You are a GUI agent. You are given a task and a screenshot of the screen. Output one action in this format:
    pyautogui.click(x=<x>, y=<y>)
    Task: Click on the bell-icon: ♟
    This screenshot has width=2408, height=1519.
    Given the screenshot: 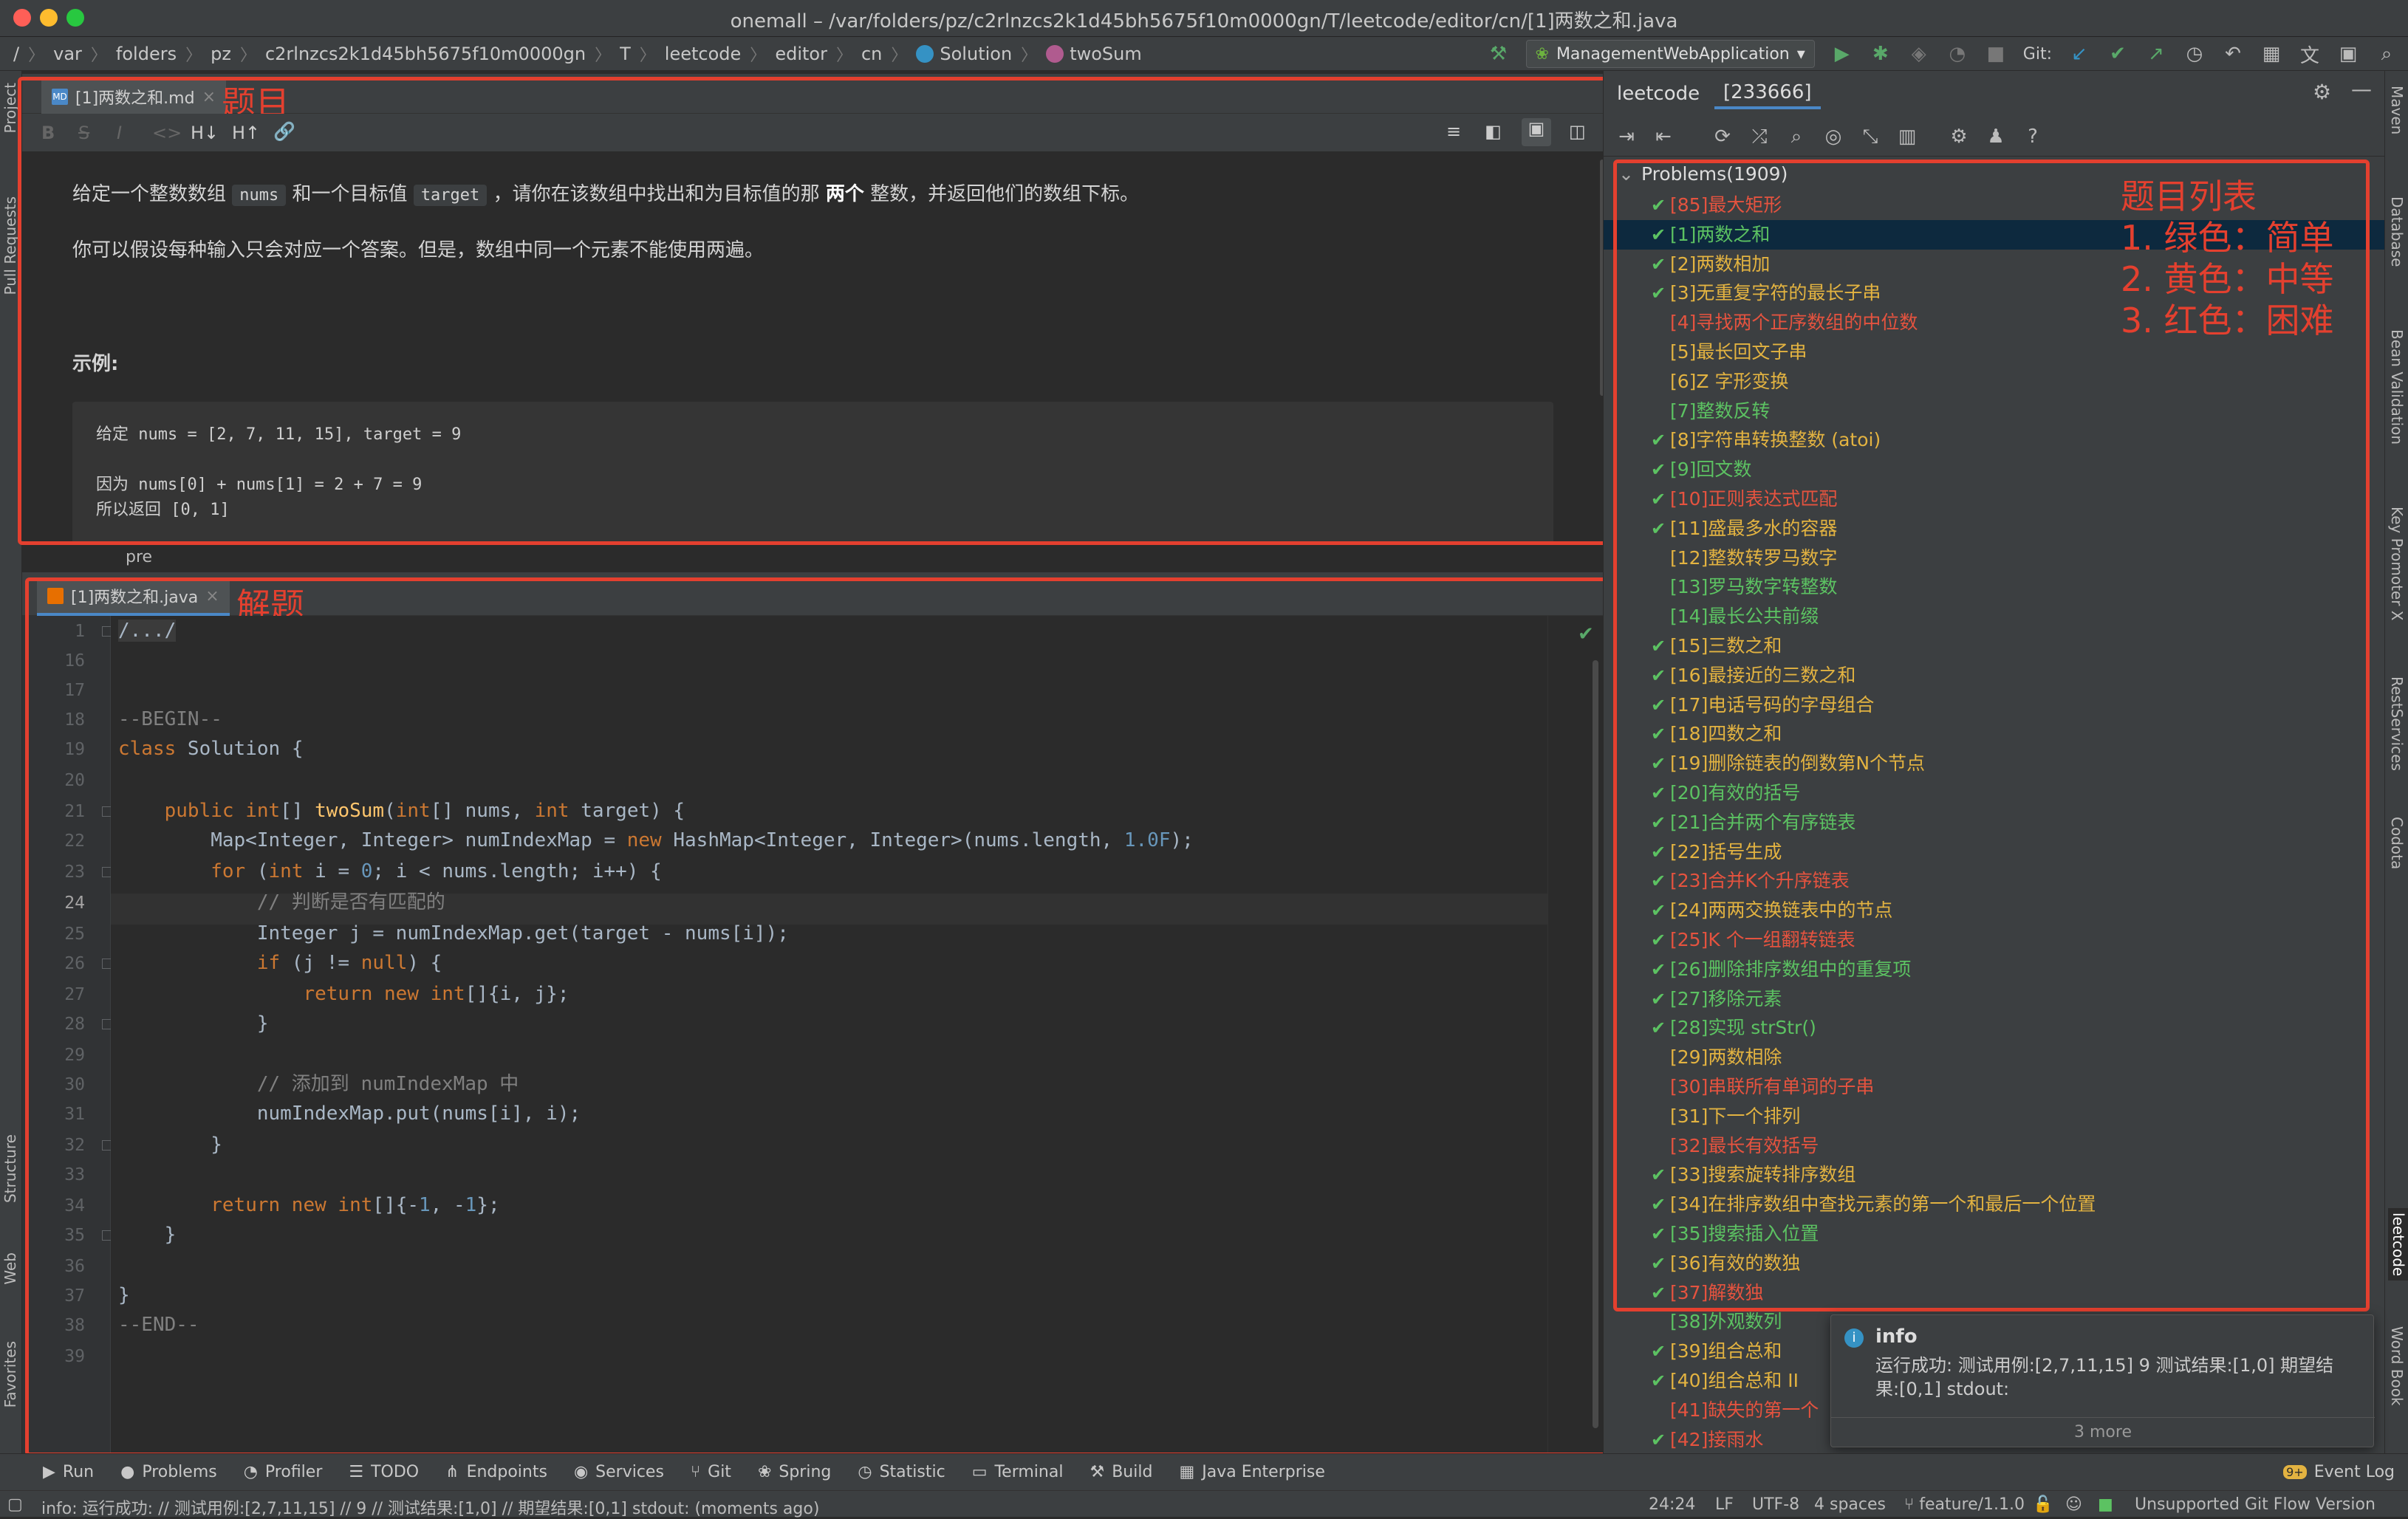 What is the action you would take?
    pyautogui.click(x=1996, y=137)
    